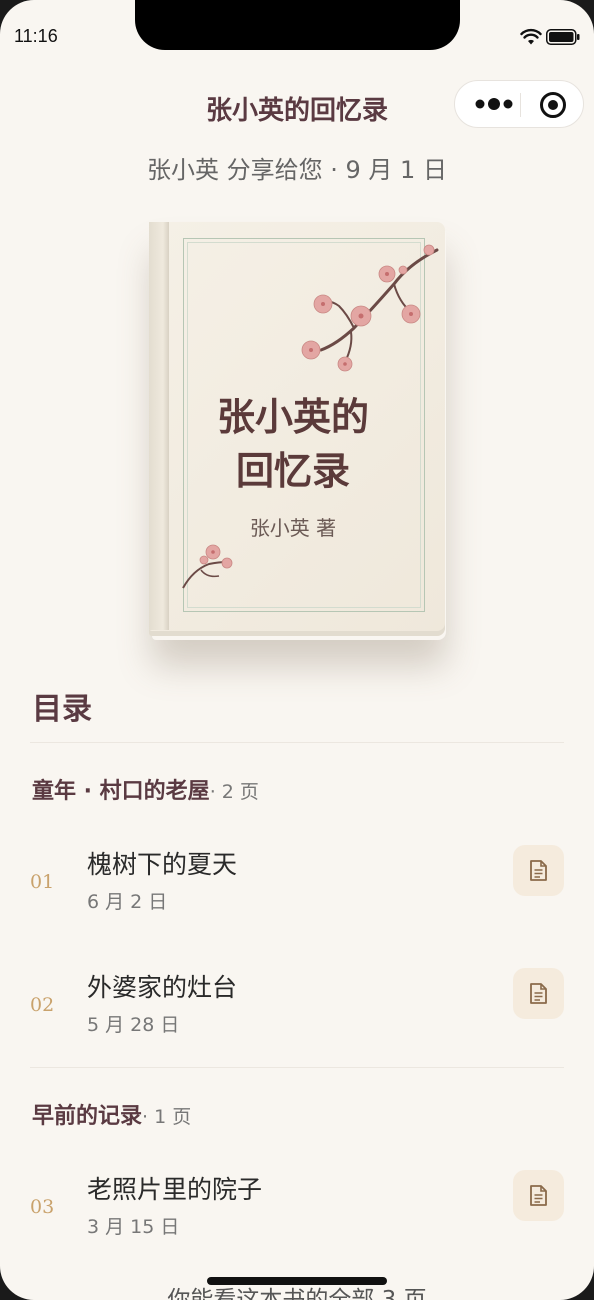 This screenshot has height=1300, width=594. Describe the element at coordinates (42, 882) in the screenshot. I see `entry-number: 01` at that location.